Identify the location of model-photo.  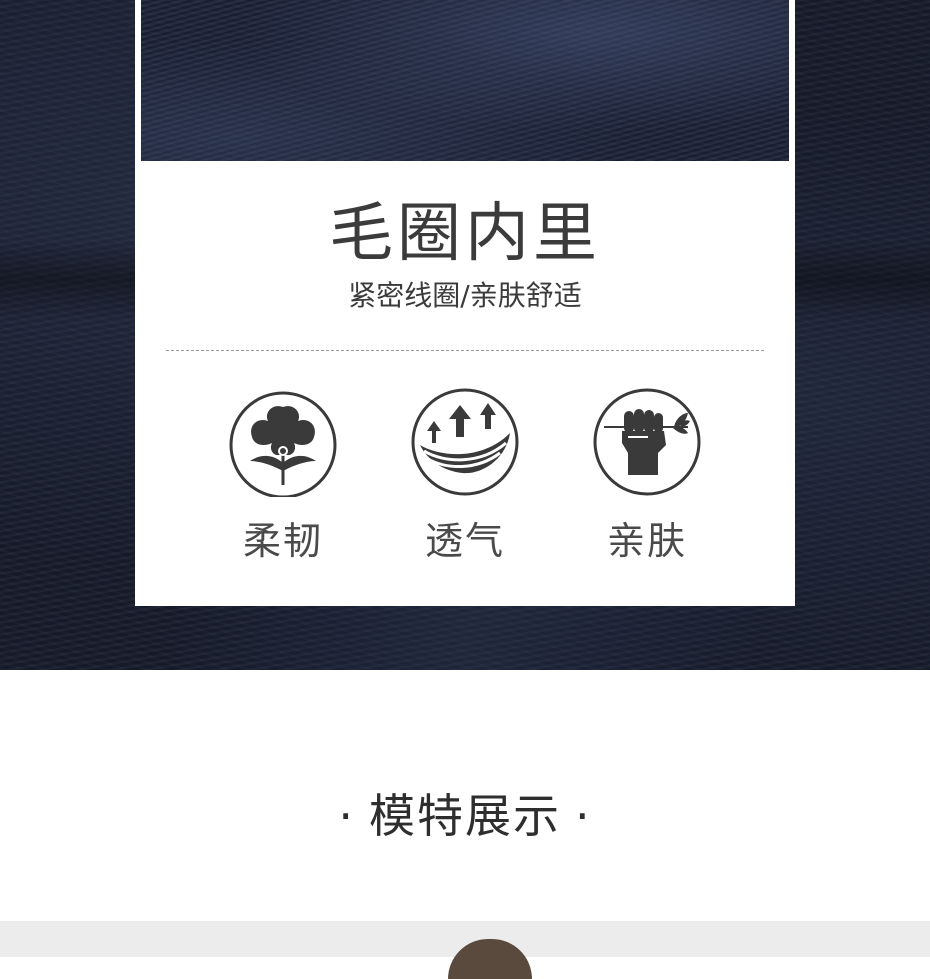
(465, 950).